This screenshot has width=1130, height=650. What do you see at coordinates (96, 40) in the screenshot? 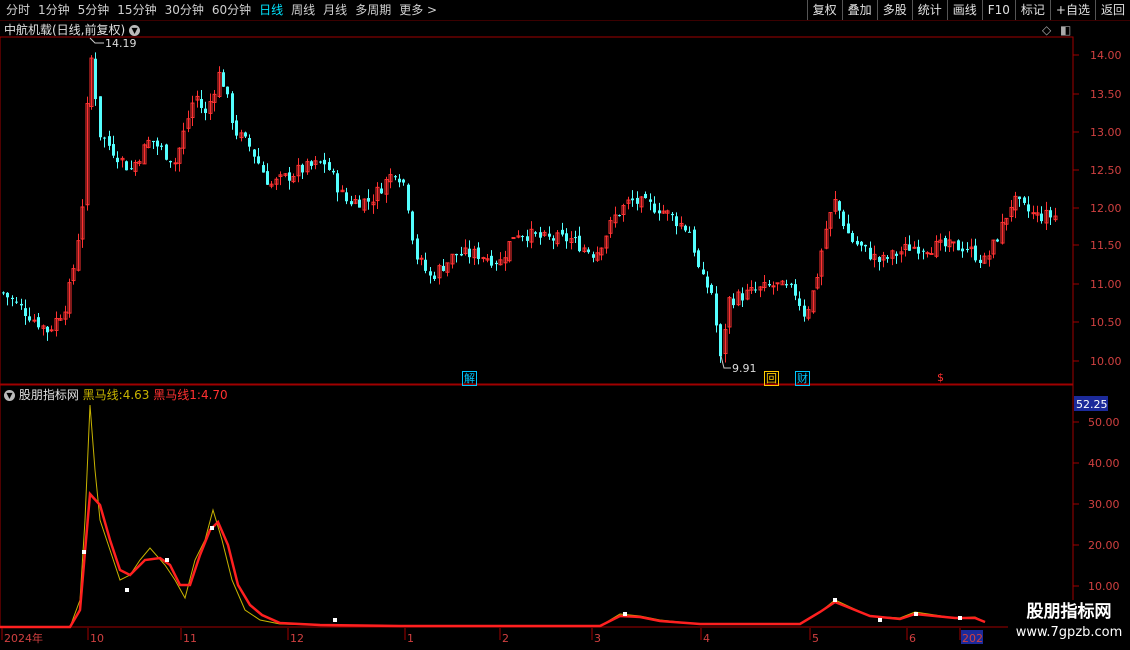
I see `high-pointer` at bounding box center [96, 40].